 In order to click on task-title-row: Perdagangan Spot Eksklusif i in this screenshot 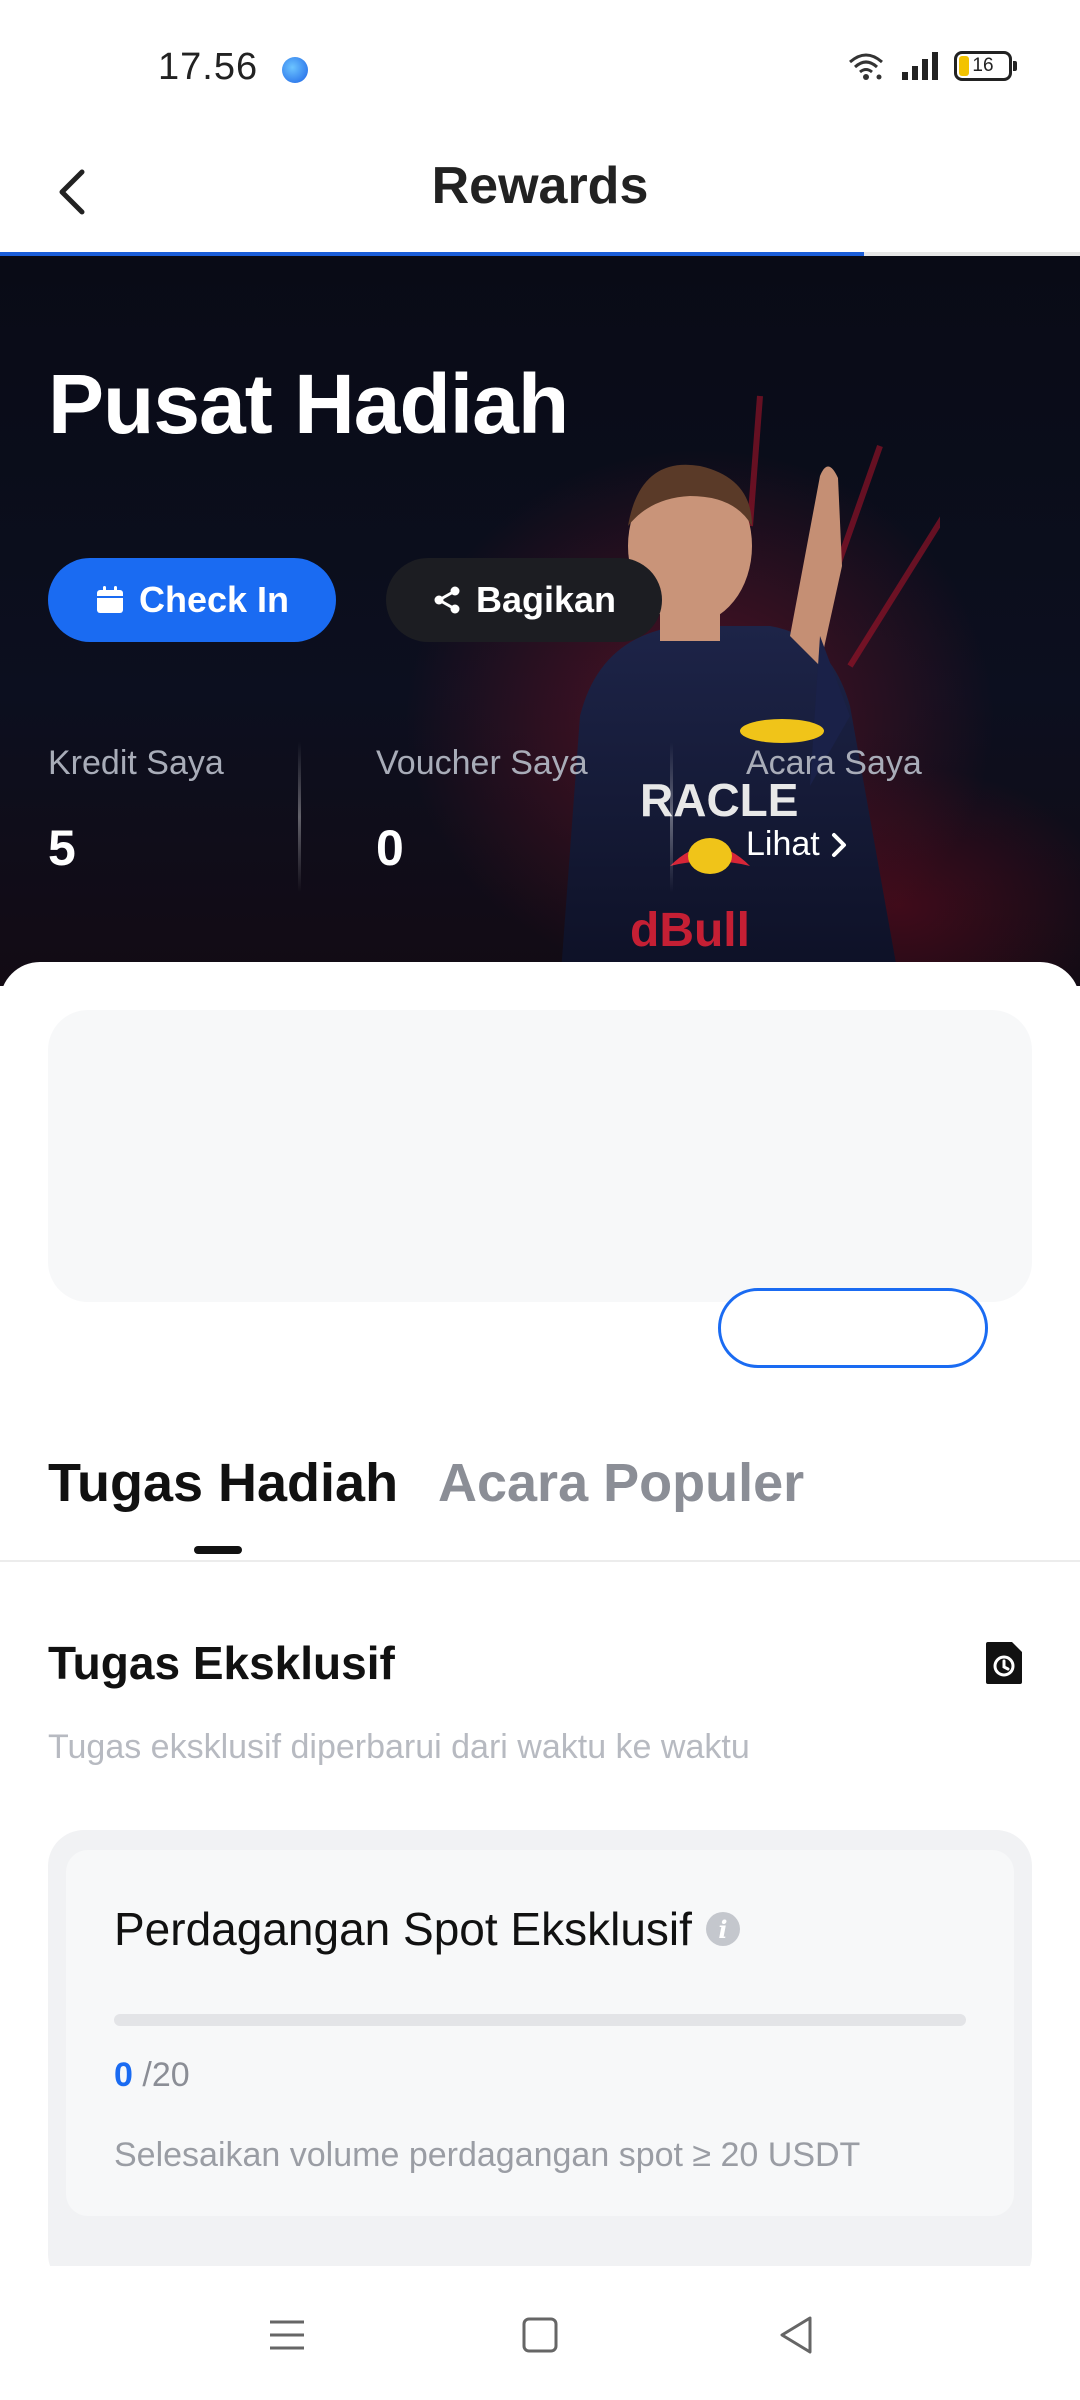, I will do `click(427, 1929)`.